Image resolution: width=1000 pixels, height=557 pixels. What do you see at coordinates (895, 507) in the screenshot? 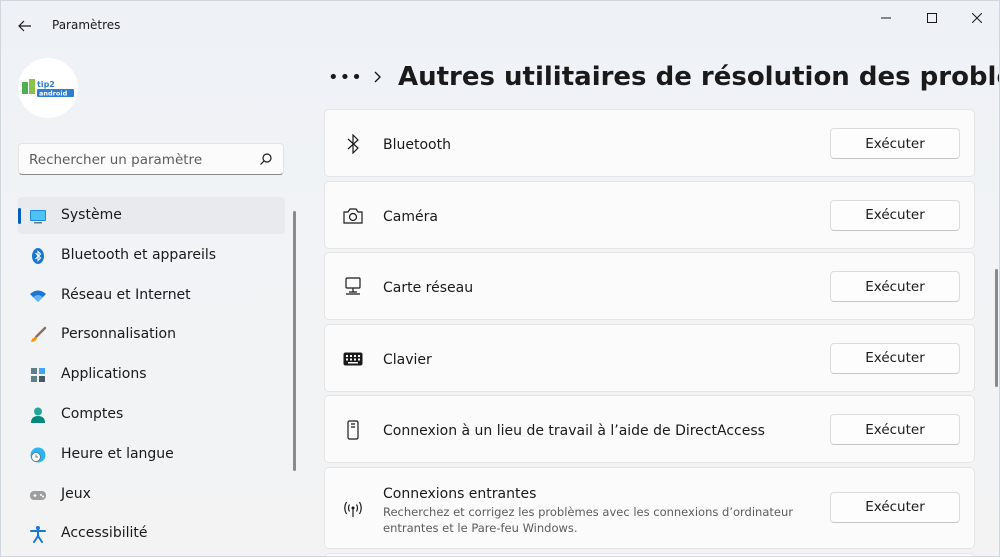
I see `run-incoming-connections-button: Exécuter` at bounding box center [895, 507].